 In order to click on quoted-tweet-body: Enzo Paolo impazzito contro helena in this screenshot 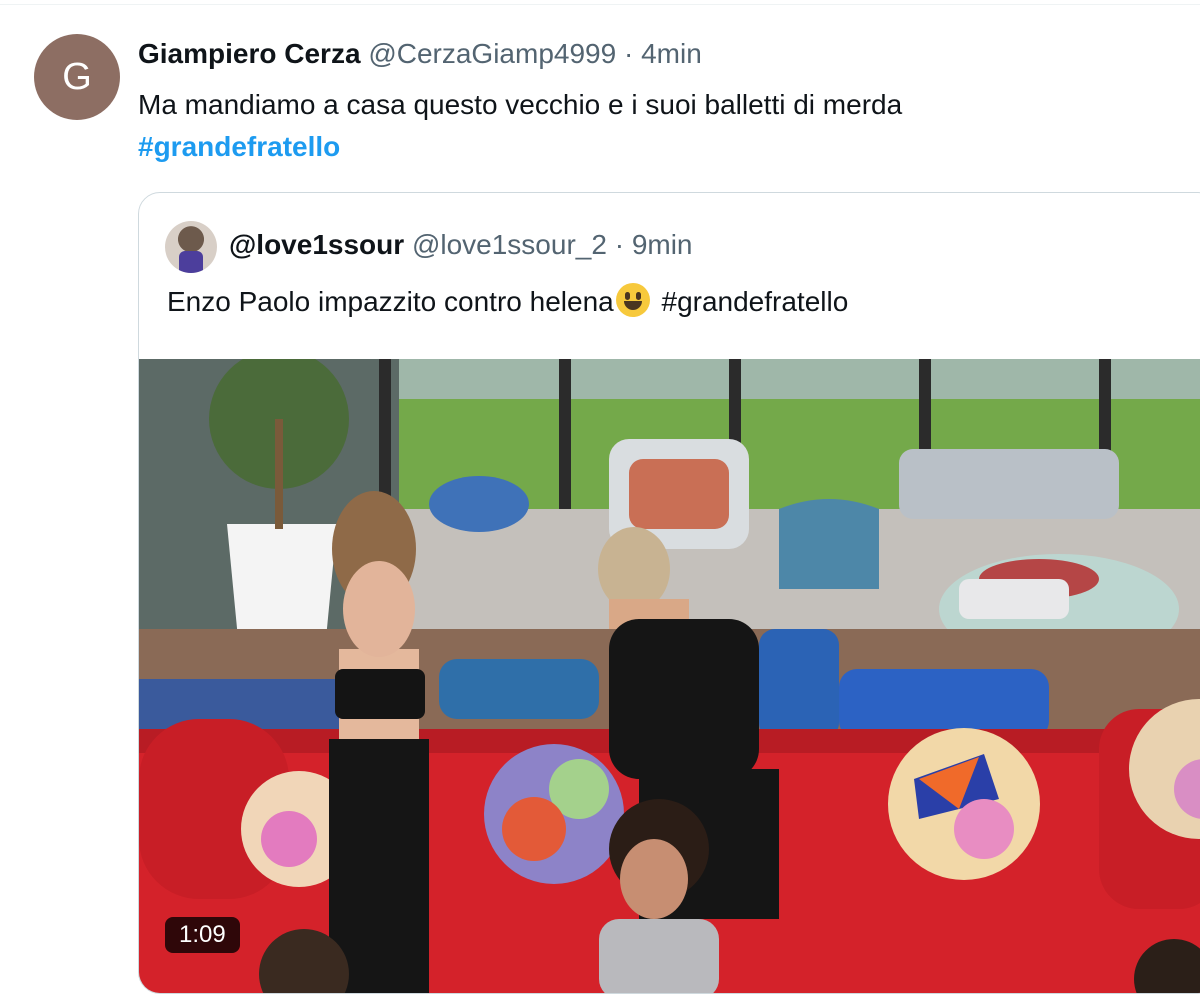, I will do `click(390, 301)`.